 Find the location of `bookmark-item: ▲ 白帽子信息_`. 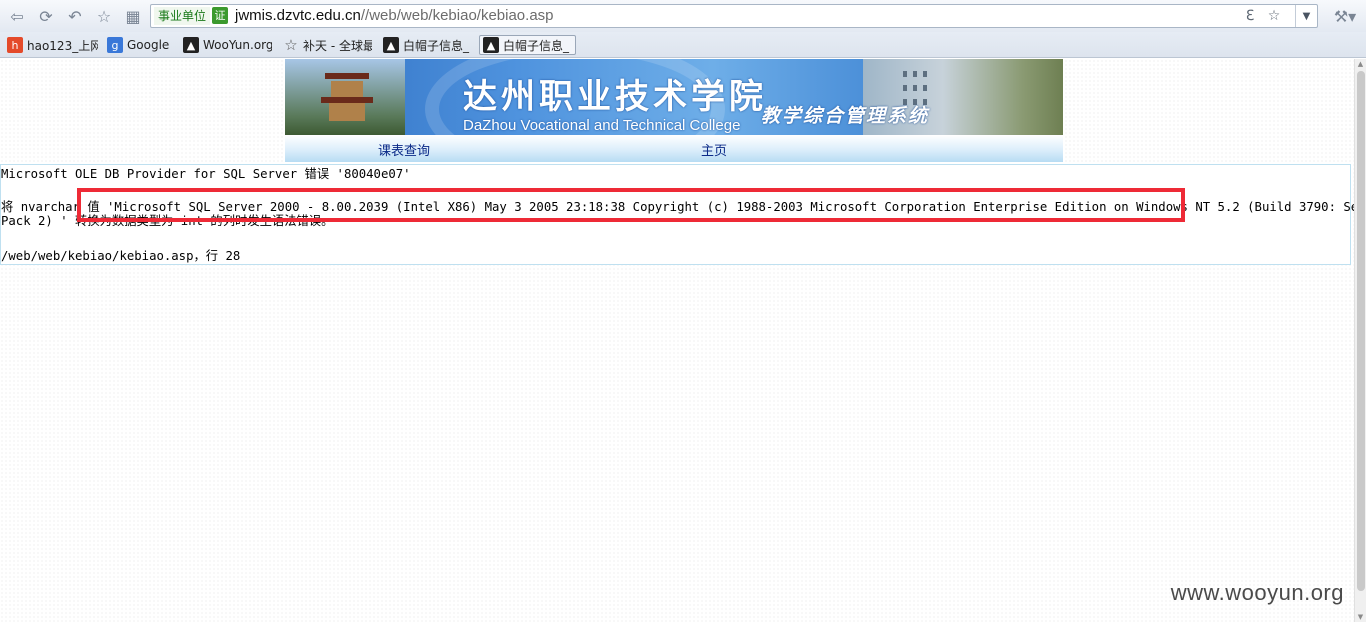

bookmark-item: ▲ 白帽子信息_ is located at coordinates (426, 45).